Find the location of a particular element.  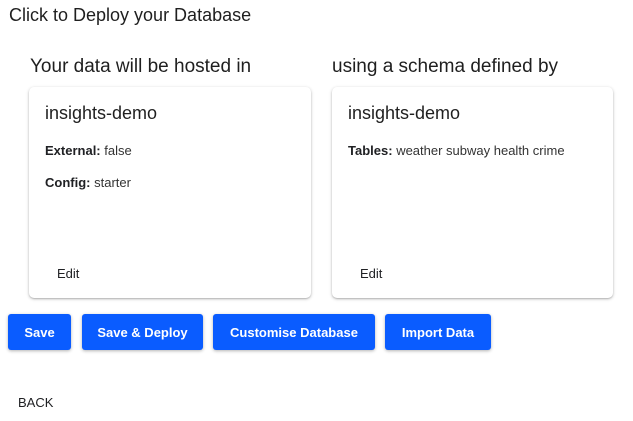

external-key: External: is located at coordinates (73, 150).